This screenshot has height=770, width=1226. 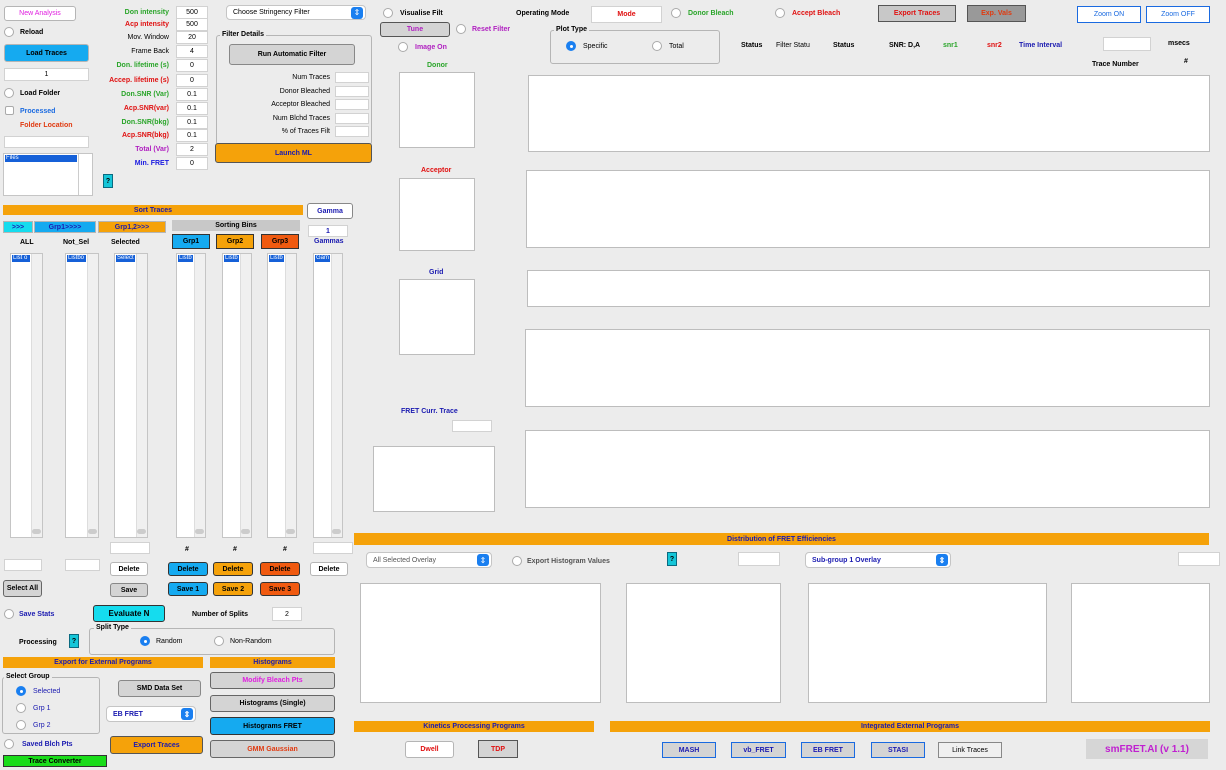 I want to click on save2-button: Save 2, so click(x=233, y=589).